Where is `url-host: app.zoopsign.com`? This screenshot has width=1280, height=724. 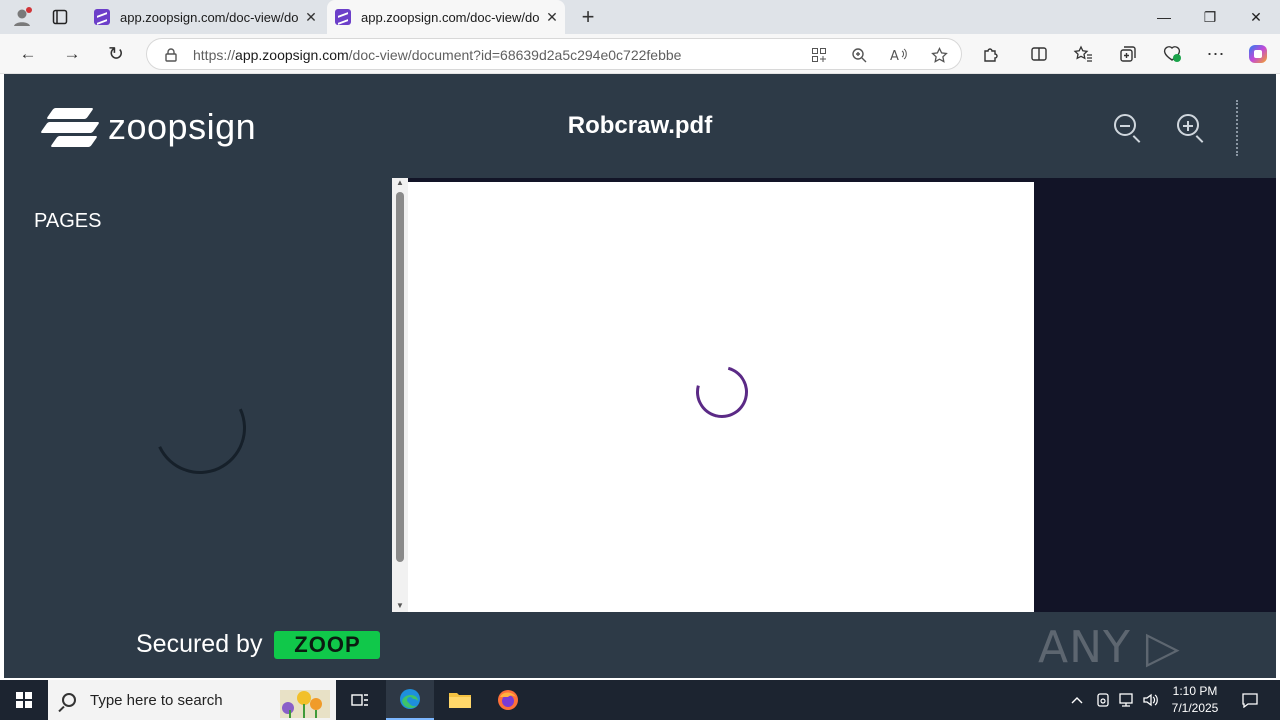 url-host: app.zoopsign.com is located at coordinates (292, 55).